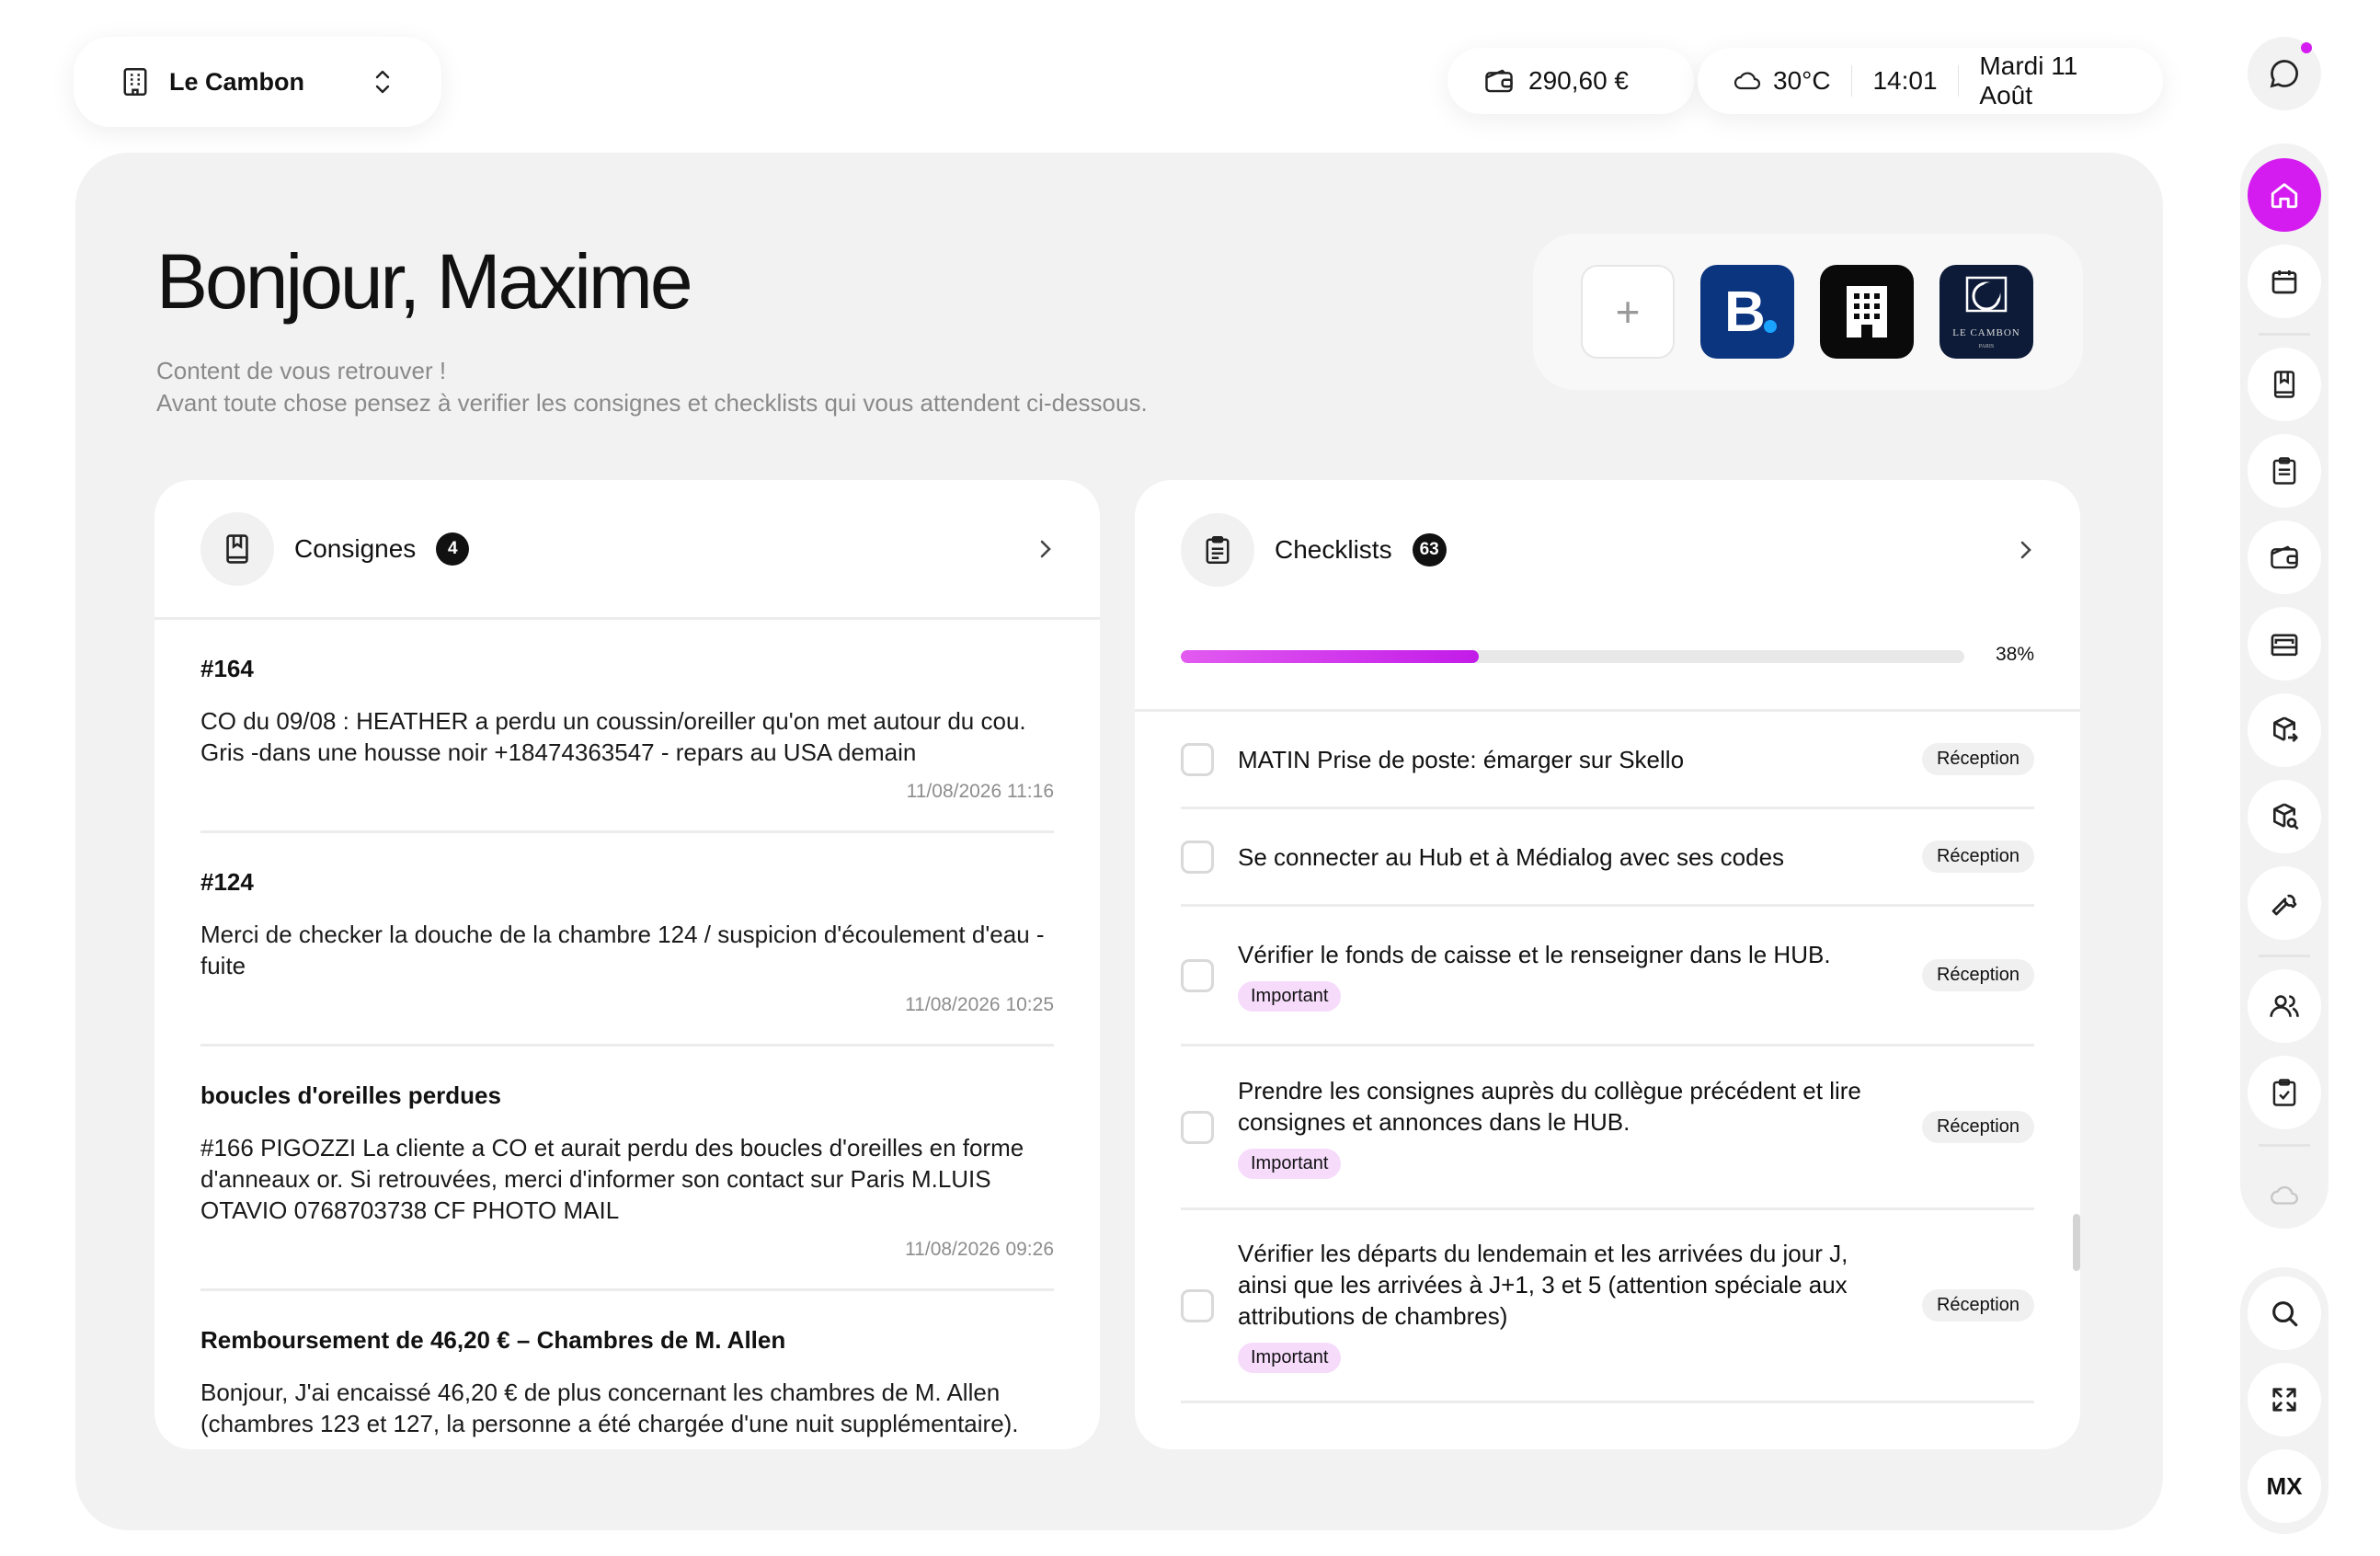 This screenshot has height=1556, width=2380. Describe the element at coordinates (2284, 384) in the screenshot. I see `nav-consignes` at that location.